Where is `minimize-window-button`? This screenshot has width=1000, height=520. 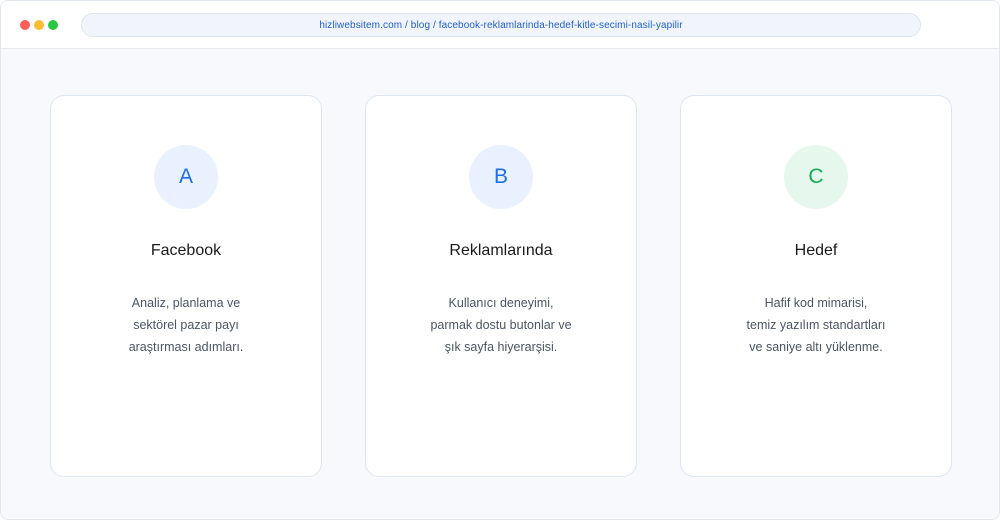 minimize-window-button is located at coordinates (39, 25).